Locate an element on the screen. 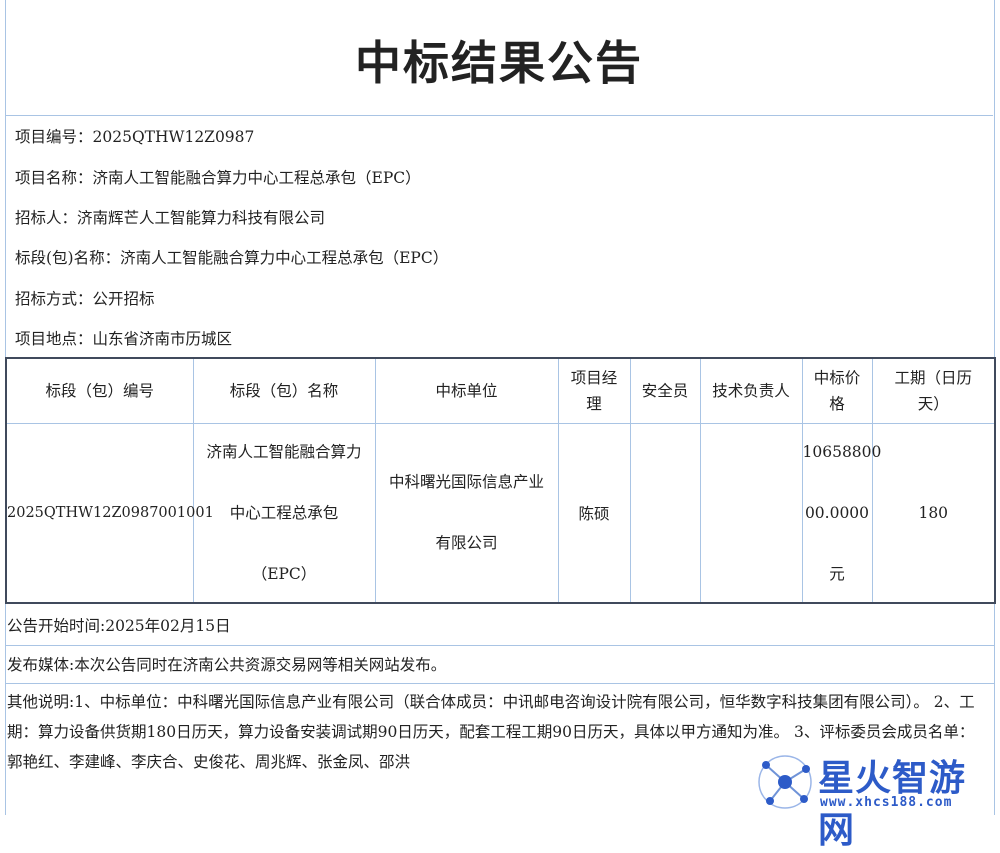 This screenshot has width=1000, height=853. cell-winner: 中科曙光国际信息产业 有限公司 is located at coordinates (466, 513).